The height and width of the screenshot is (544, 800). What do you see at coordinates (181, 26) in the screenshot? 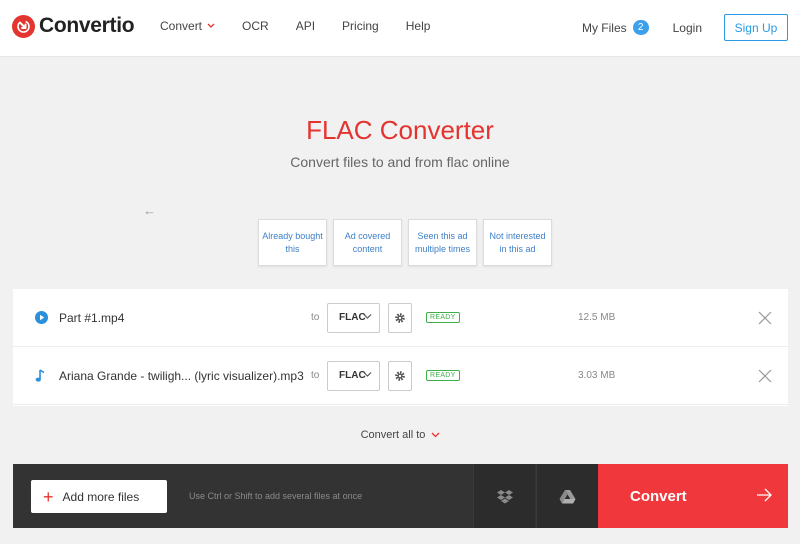
I see `nav-convert-label: Convert` at bounding box center [181, 26].